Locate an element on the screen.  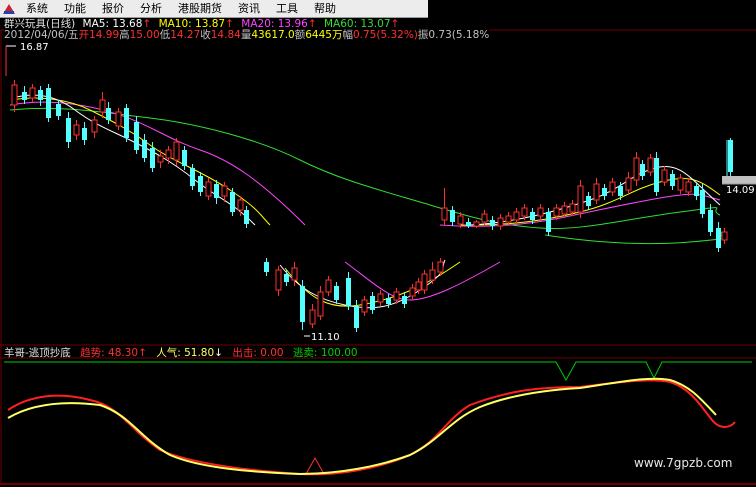
menu-item-analysis: 分析 is located at coordinates (151, 8).